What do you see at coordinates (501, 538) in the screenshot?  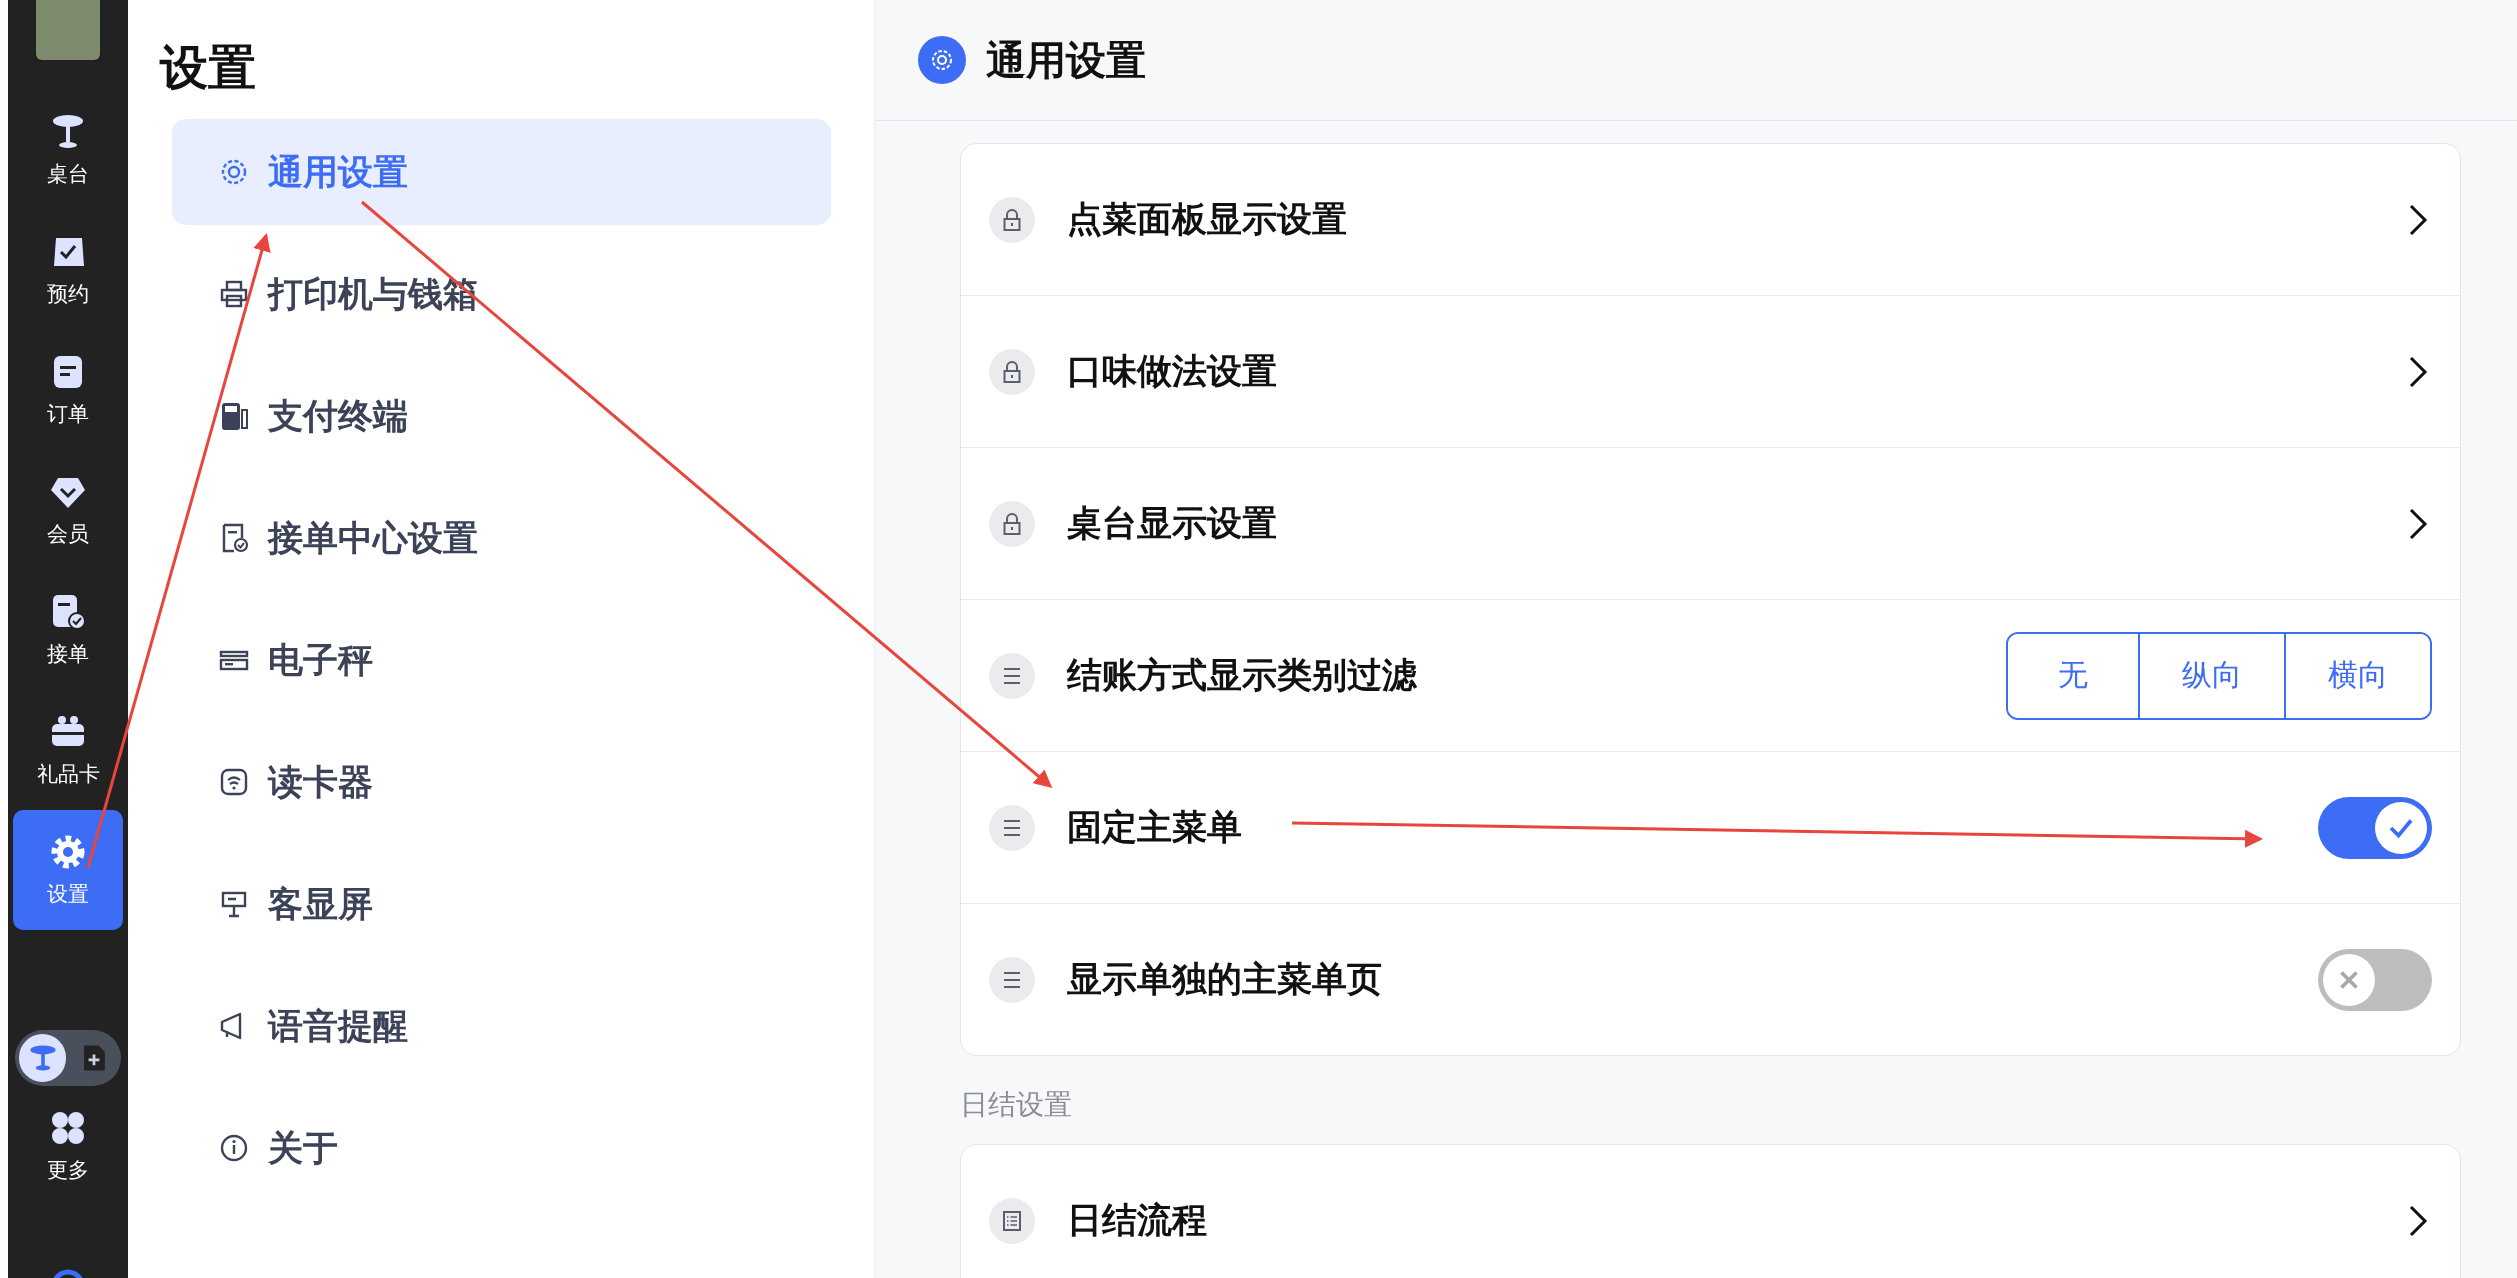 I see `sidebar-item: 接单中心设置` at bounding box center [501, 538].